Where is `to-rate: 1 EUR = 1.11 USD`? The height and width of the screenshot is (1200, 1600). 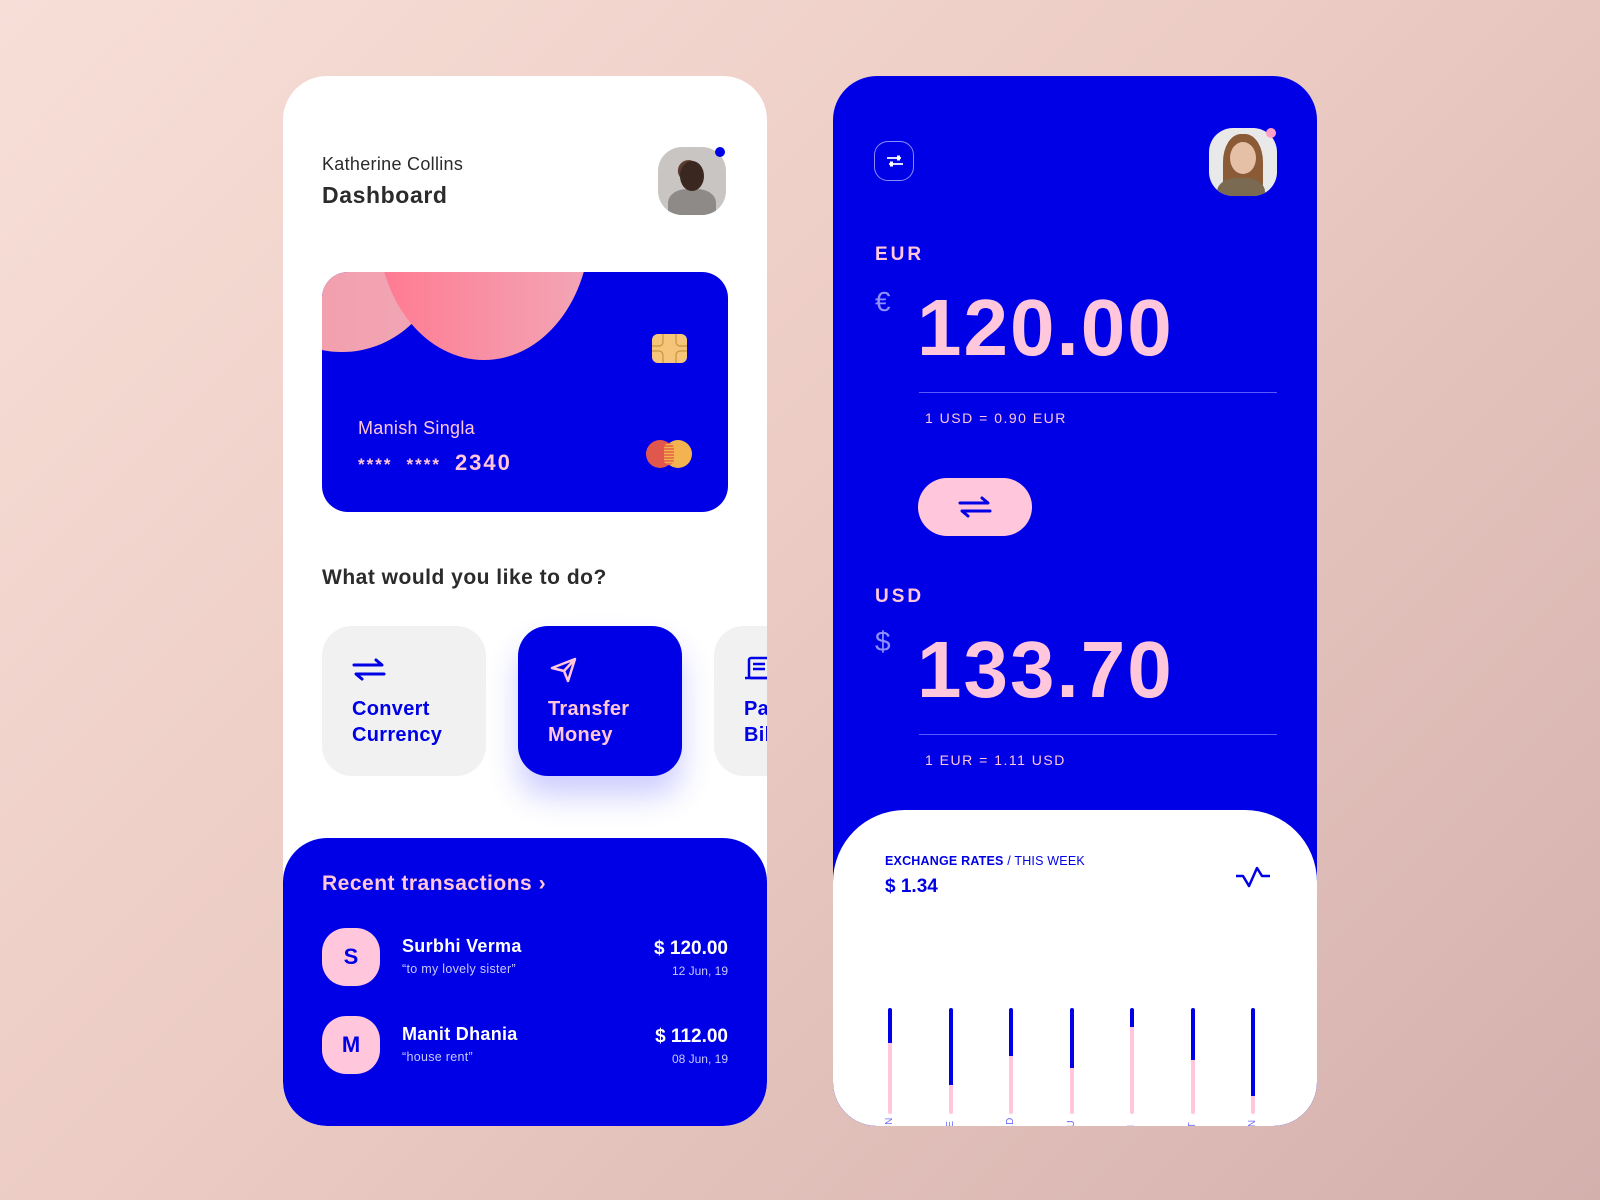
to-rate: 1 EUR = 1.11 USD is located at coordinates (995, 760).